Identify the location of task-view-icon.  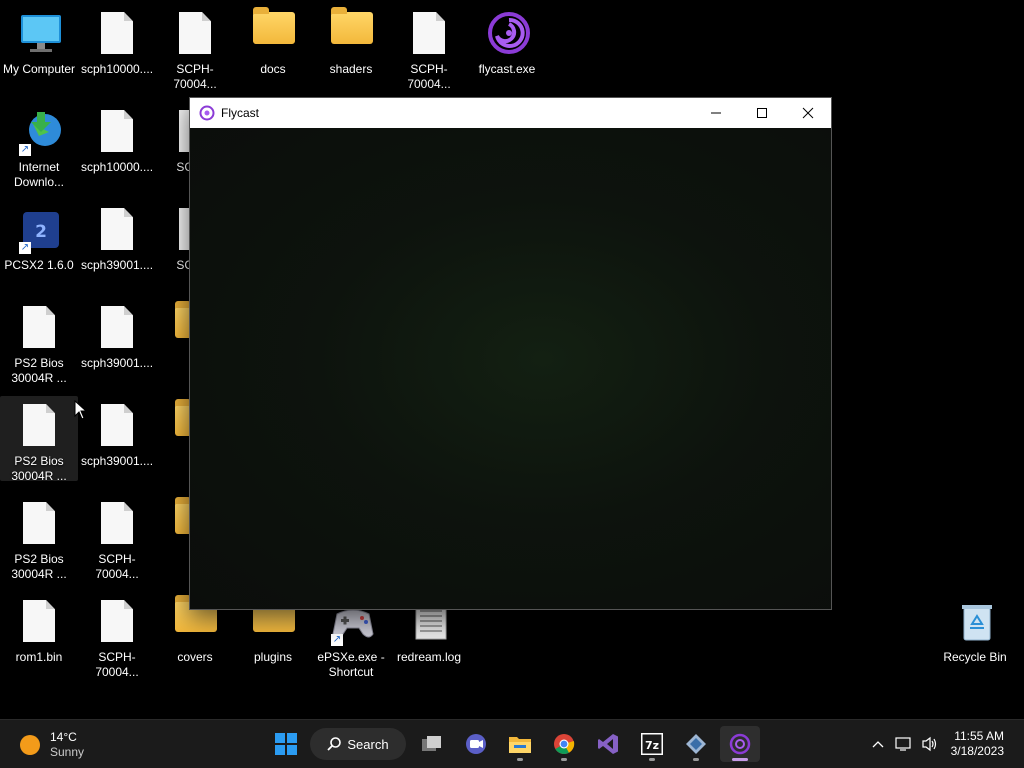
(431, 743).